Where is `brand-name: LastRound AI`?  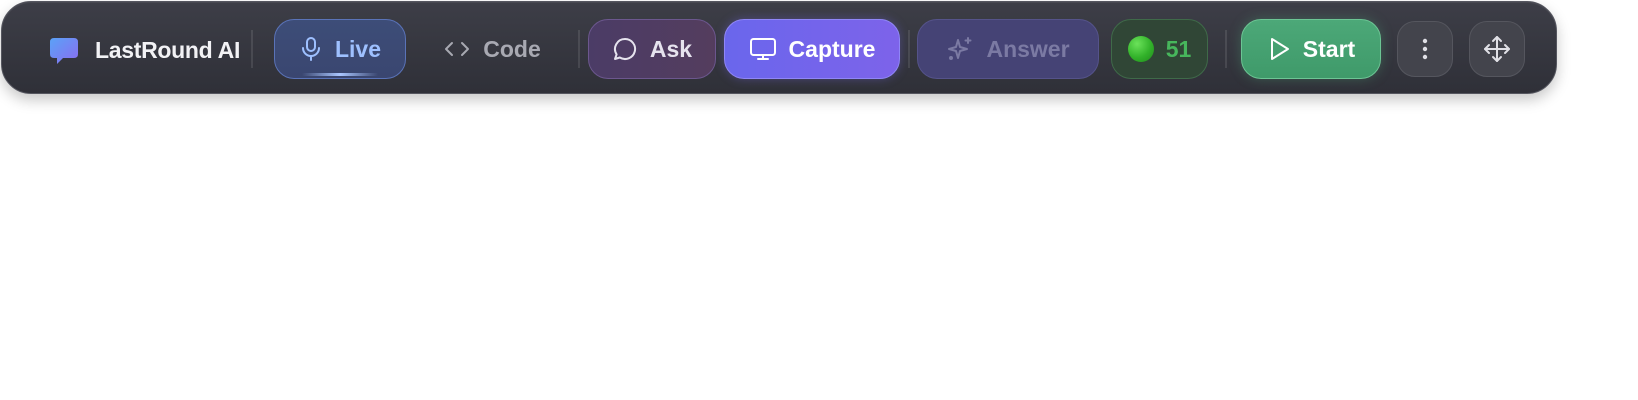 brand-name: LastRound AI is located at coordinates (168, 49).